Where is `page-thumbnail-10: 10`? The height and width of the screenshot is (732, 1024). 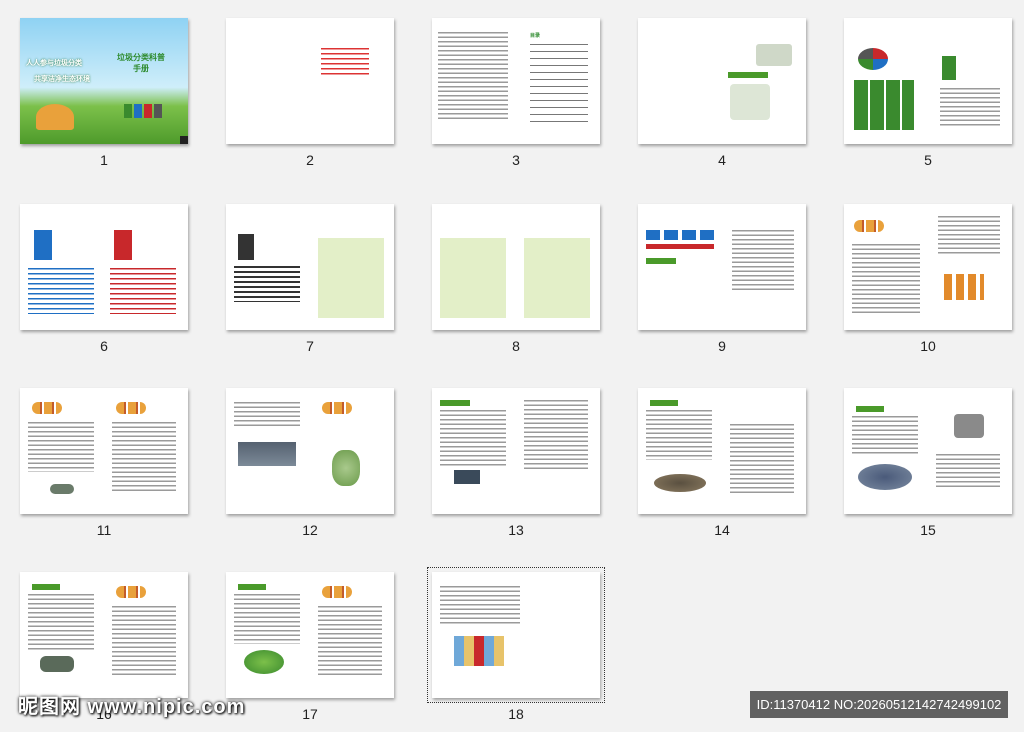
page-thumbnail-10: 10 is located at coordinates (934, 273).